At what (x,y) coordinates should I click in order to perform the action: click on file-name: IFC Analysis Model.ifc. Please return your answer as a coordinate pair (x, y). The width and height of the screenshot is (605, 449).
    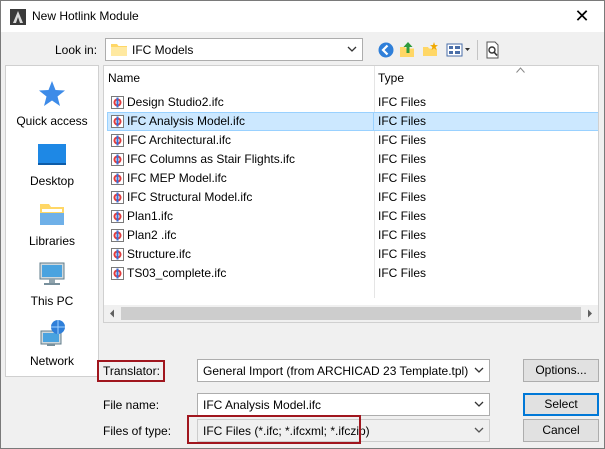
    Looking at the image, I should click on (186, 121).